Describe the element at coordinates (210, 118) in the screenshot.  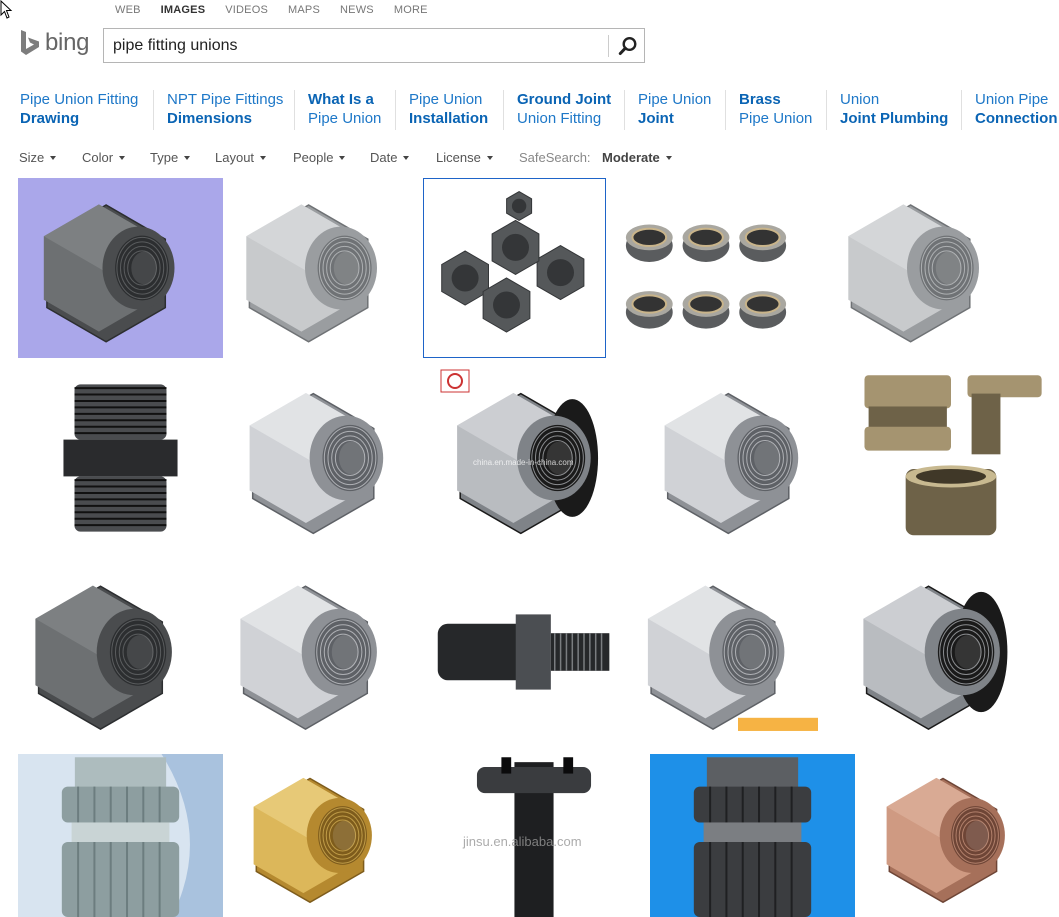
I see `related-search-line2: Dimensions` at that location.